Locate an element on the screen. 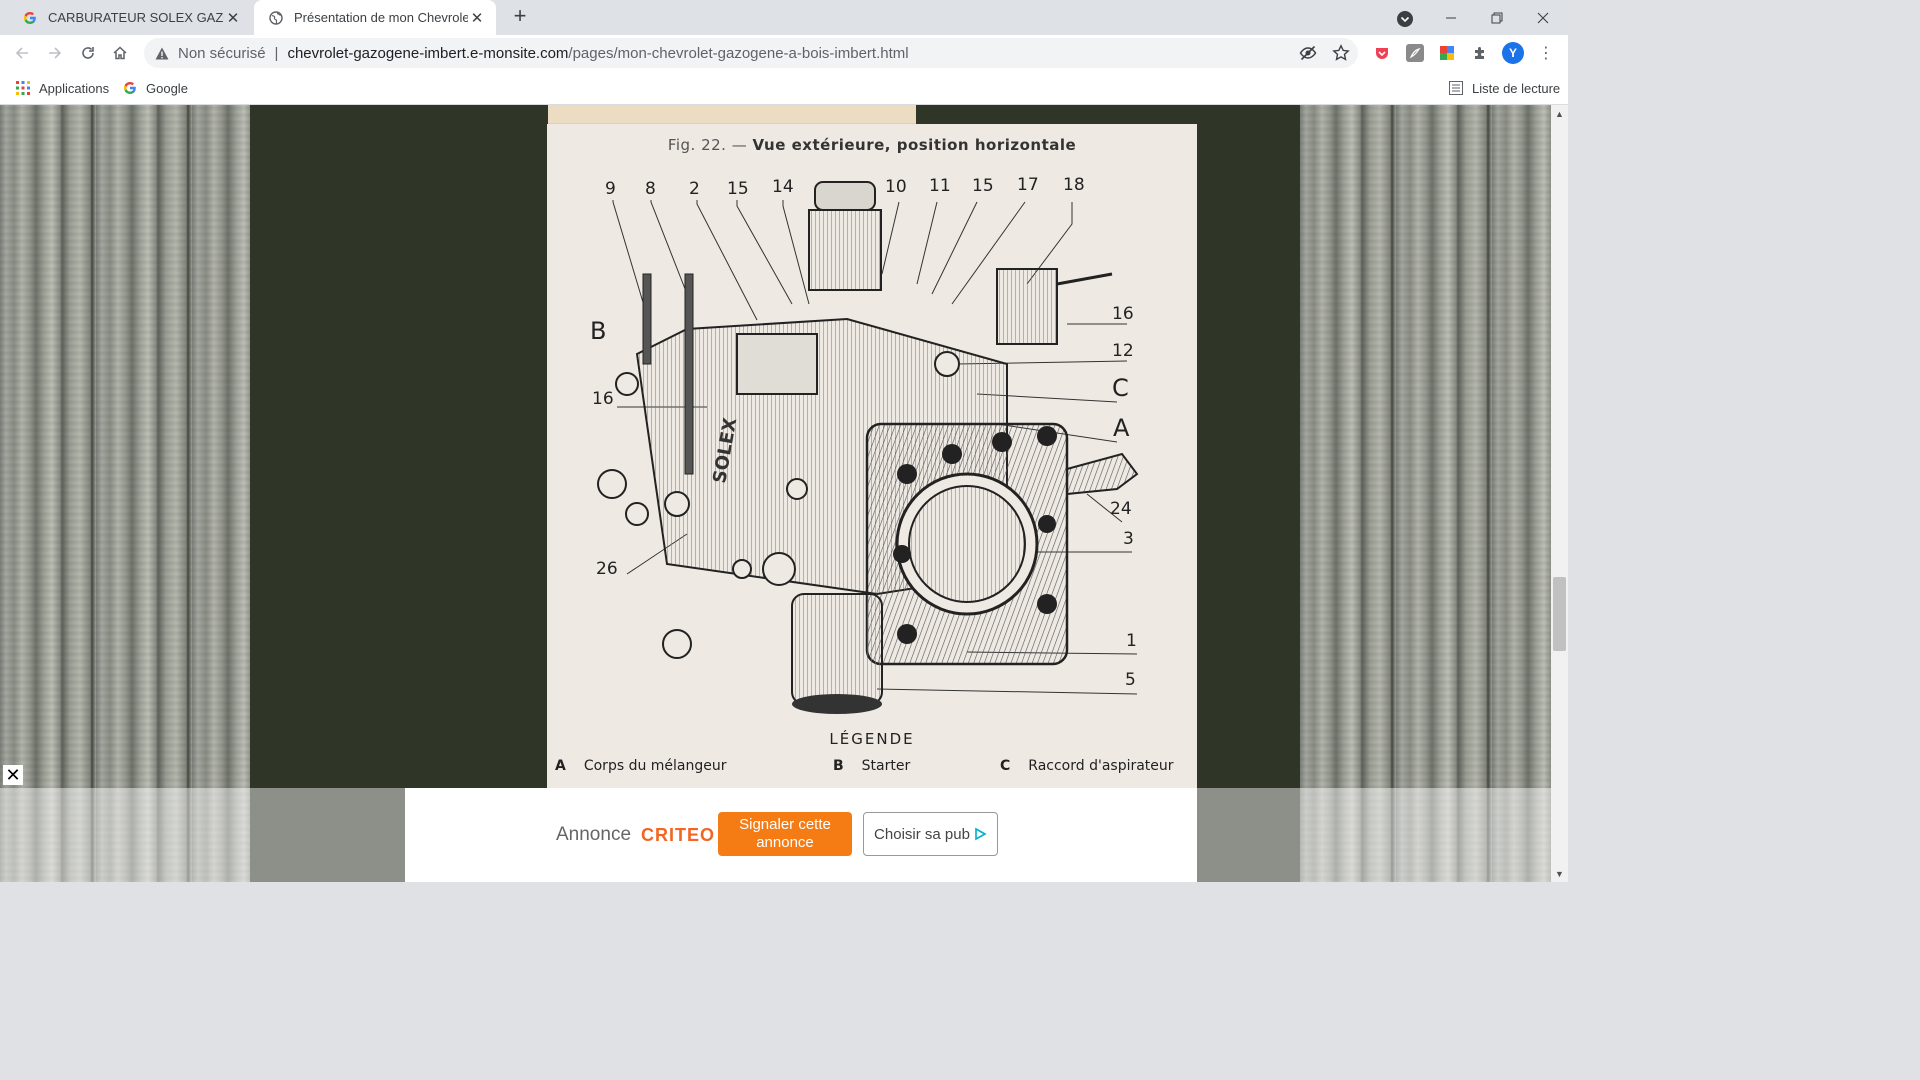  reload-button is located at coordinates (88, 53).